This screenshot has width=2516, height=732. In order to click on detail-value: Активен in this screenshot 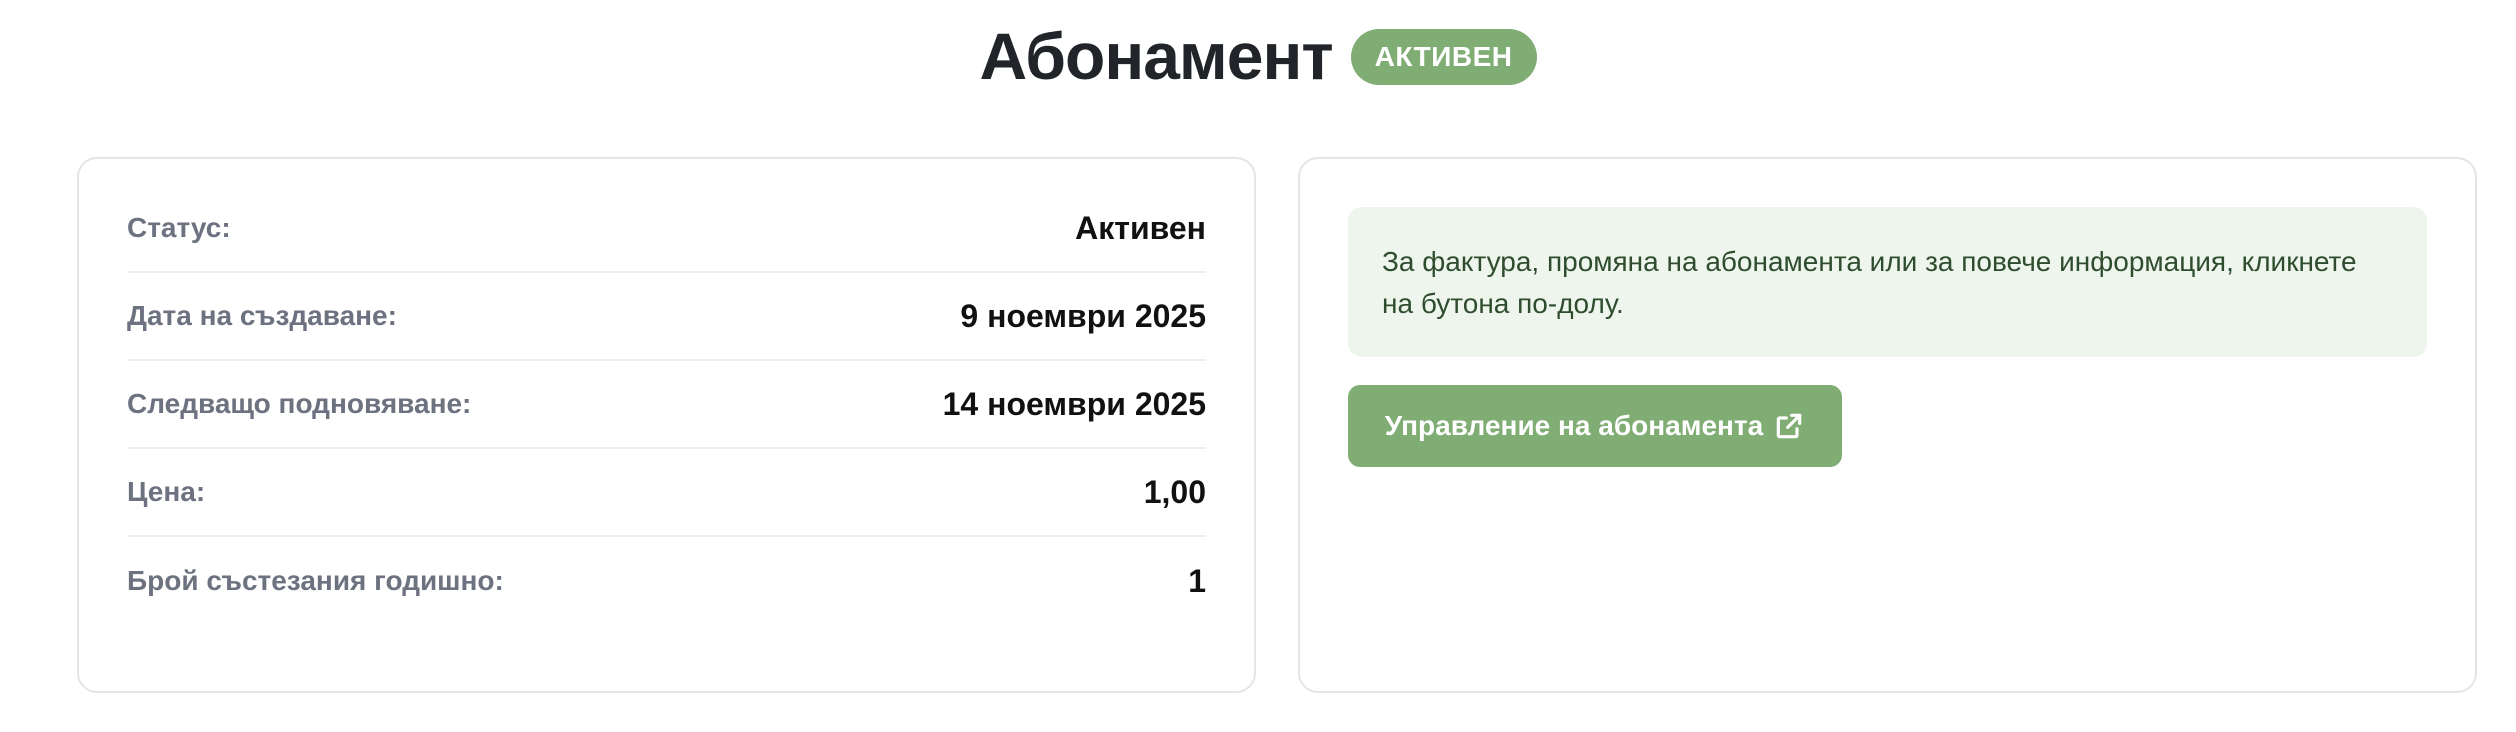, I will do `click(1140, 227)`.